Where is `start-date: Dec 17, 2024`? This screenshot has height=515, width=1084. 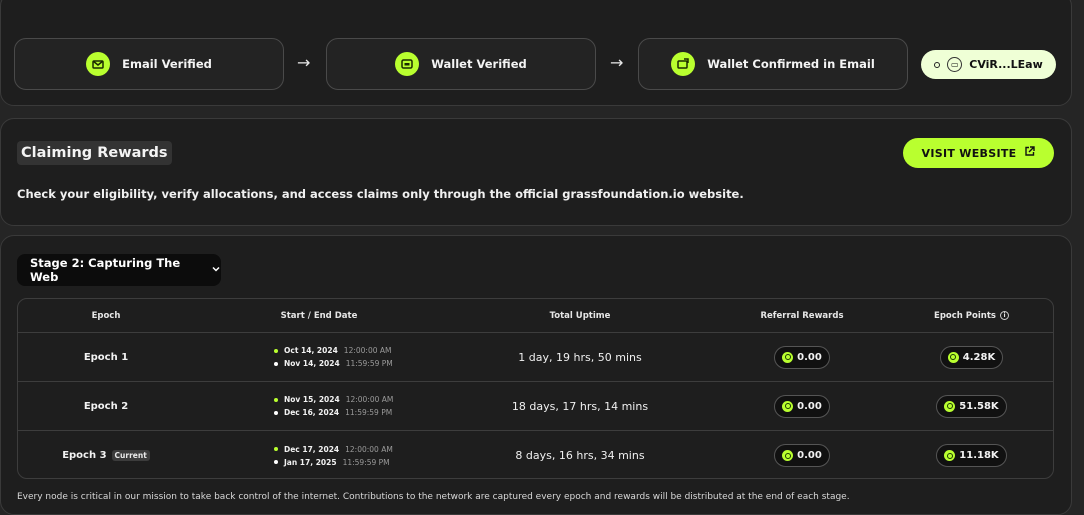
start-date: Dec 17, 2024 is located at coordinates (312, 449).